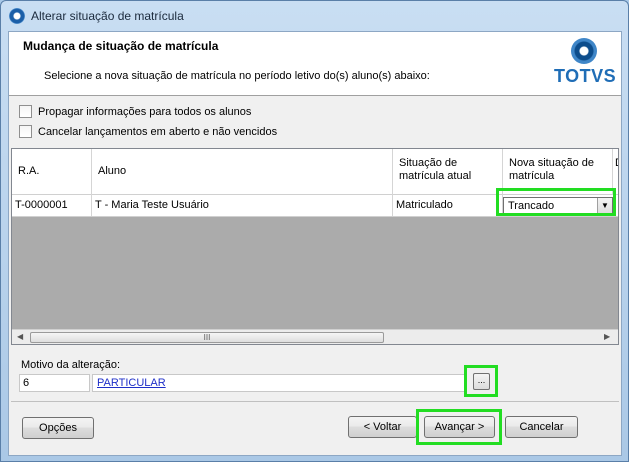 This screenshot has height=462, width=629. I want to click on scroll-thumb: III, so click(207, 337).